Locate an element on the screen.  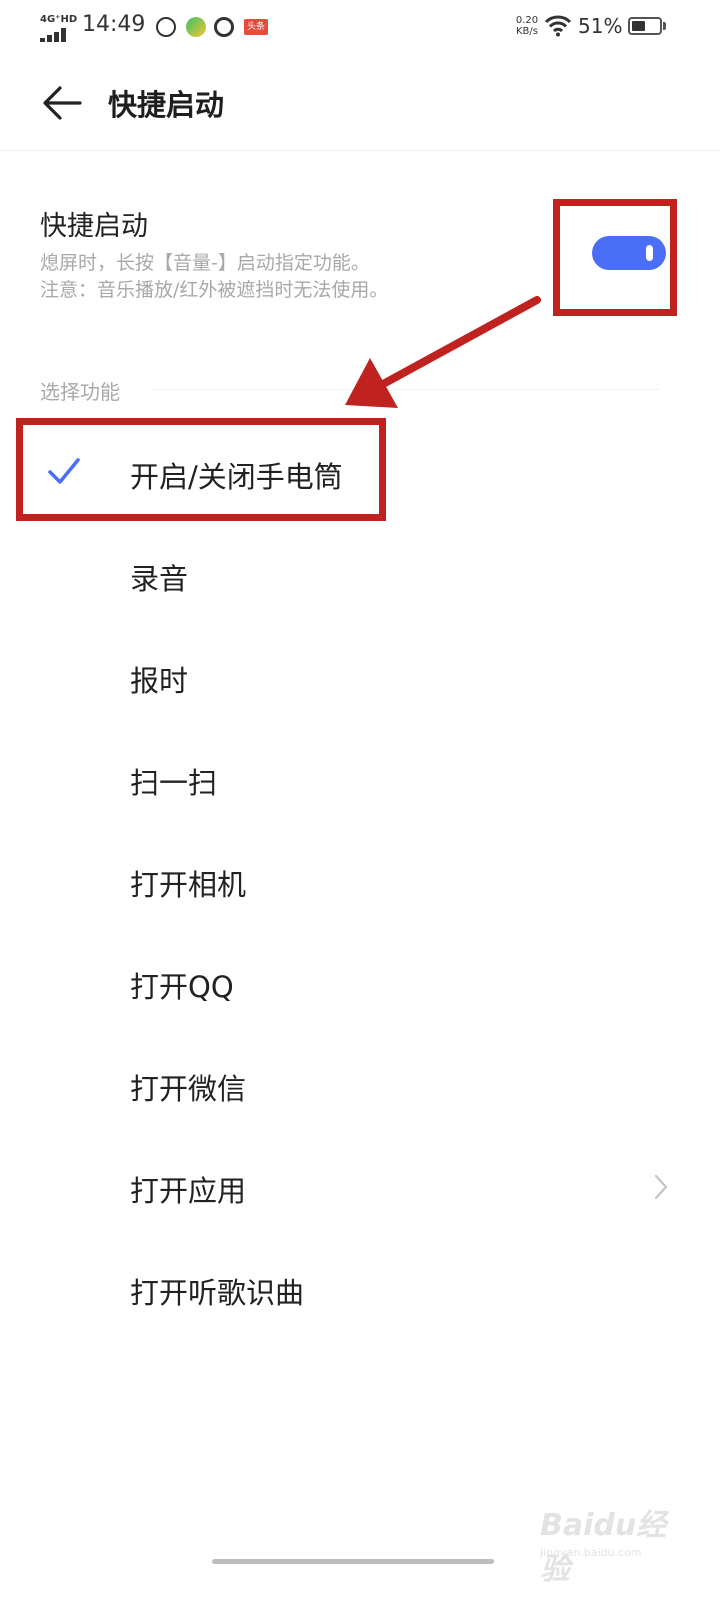
function-item-label: 打开QQ is located at coordinates (182, 987).